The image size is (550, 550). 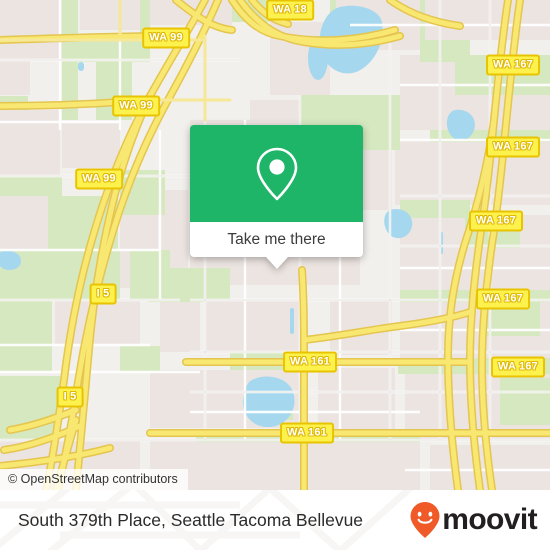 I want to click on popup-action-bar: Take me there, so click(x=276, y=245).